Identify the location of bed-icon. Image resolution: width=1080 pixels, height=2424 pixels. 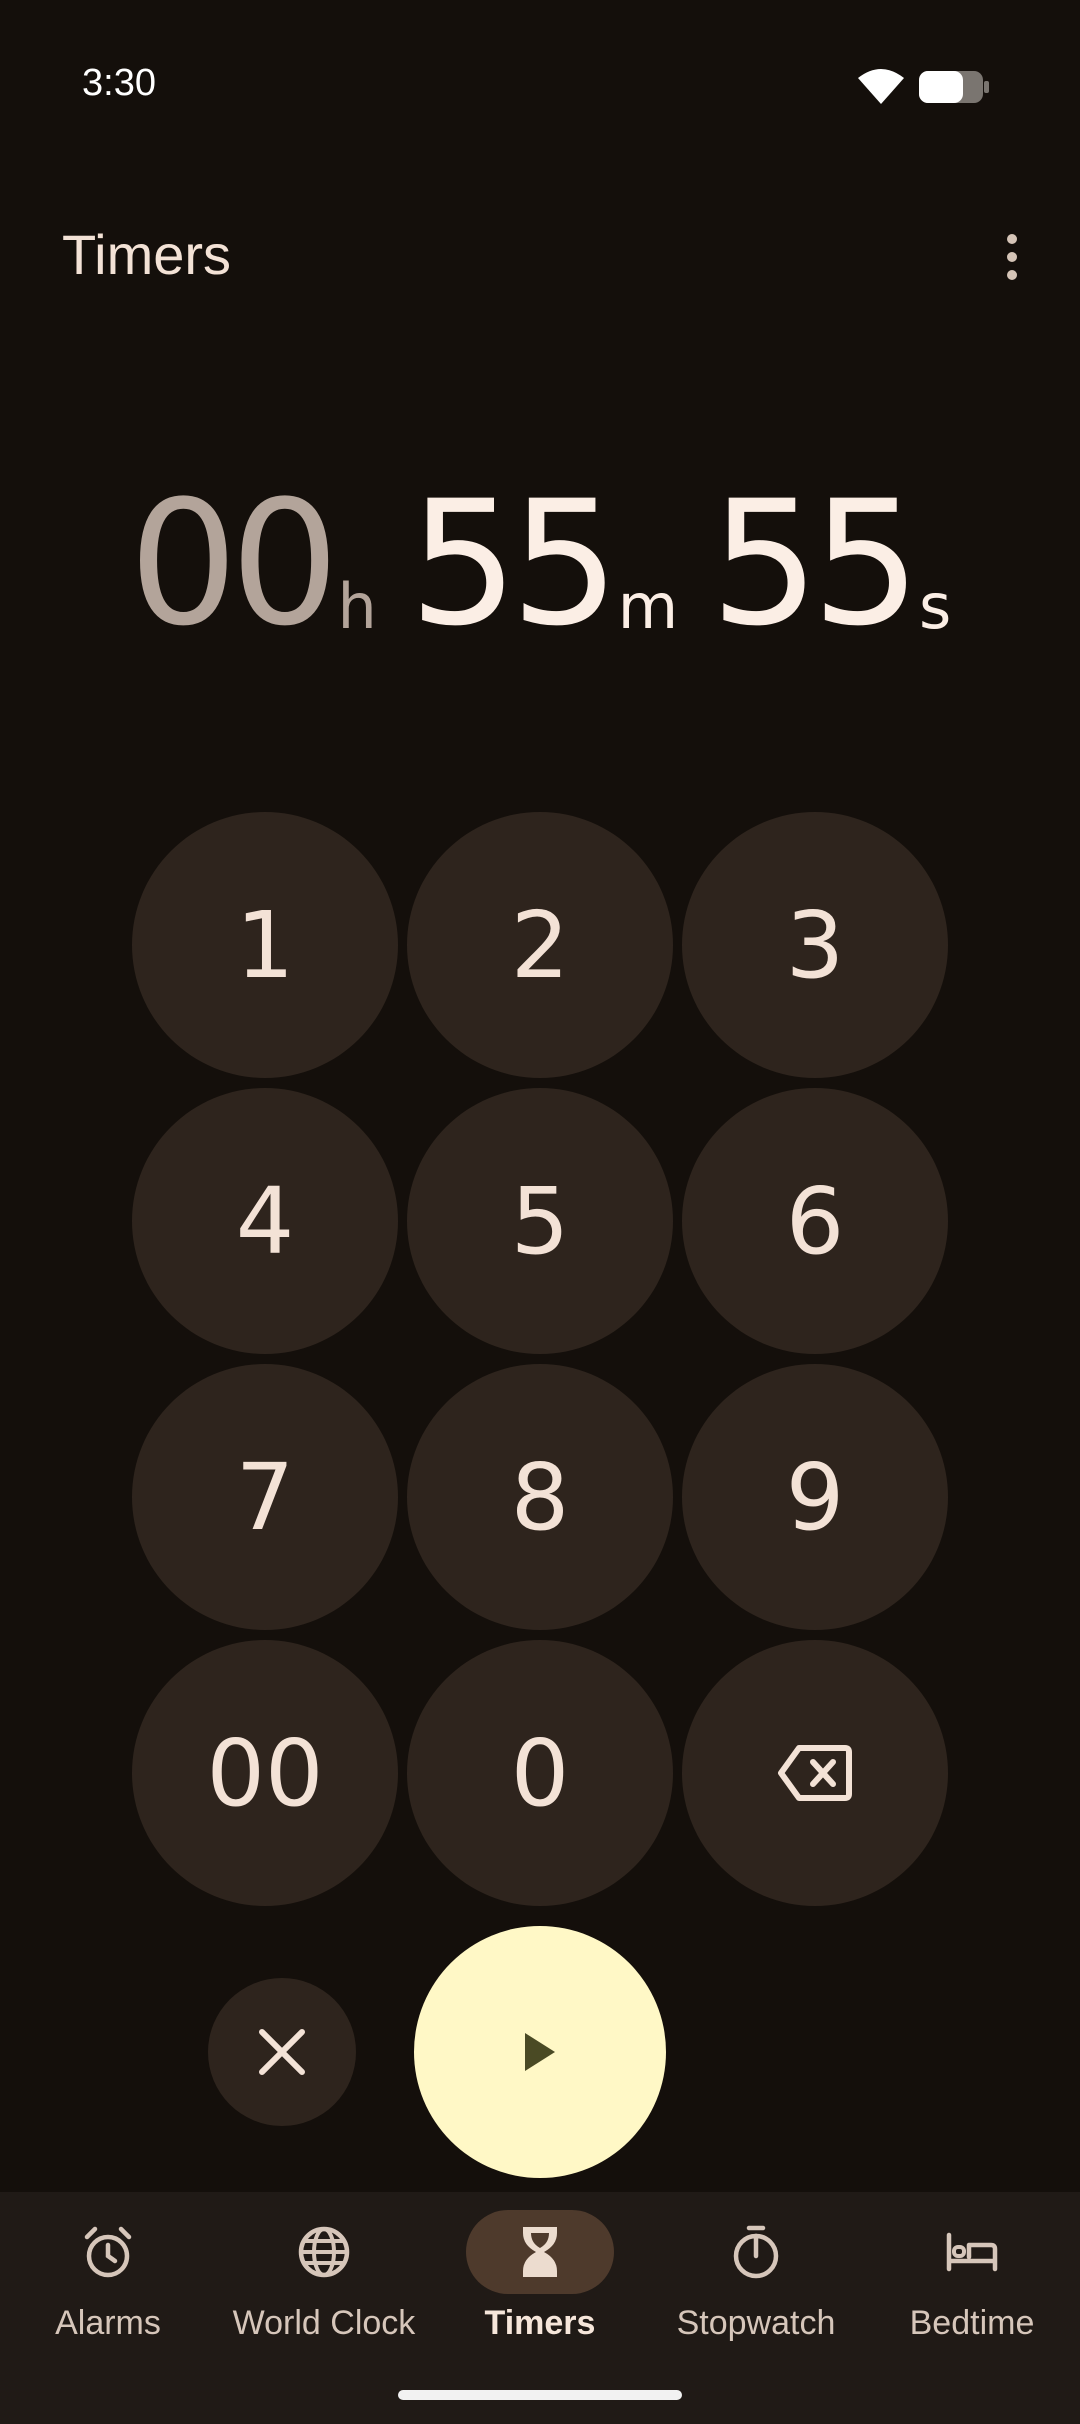
(972, 2252).